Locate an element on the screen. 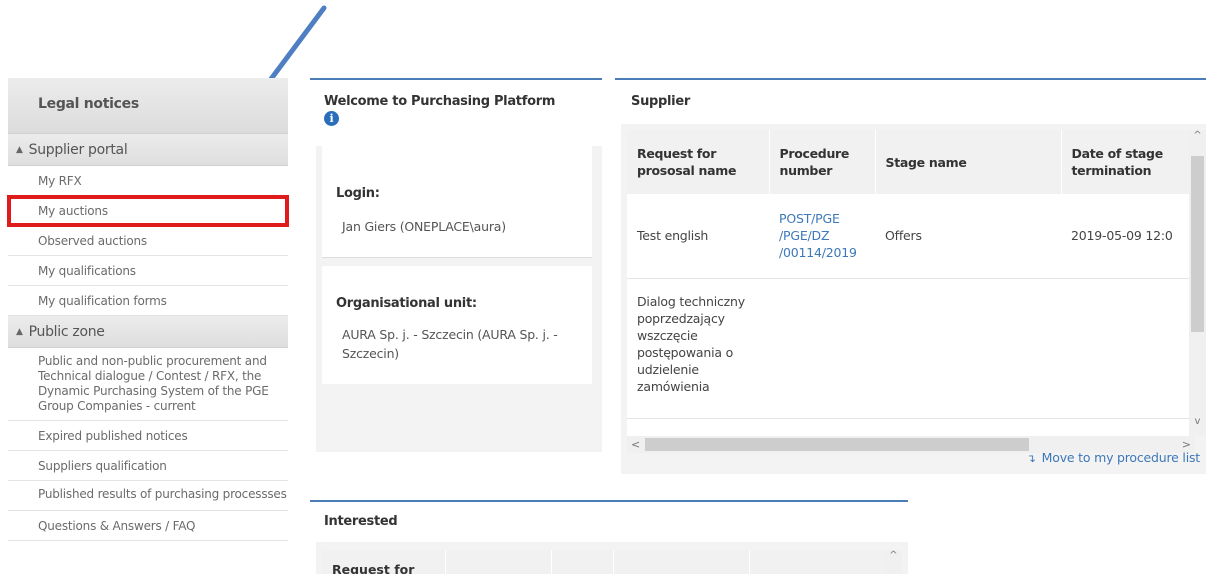 This screenshot has width=1206, height=574. column-header: Request for is located at coordinates (384, 562).